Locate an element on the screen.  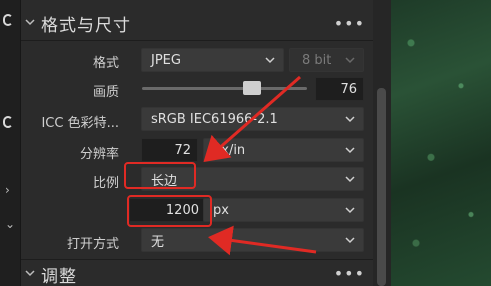
left-toolbar-strip: › ⌄ is located at coordinates (10, 143).